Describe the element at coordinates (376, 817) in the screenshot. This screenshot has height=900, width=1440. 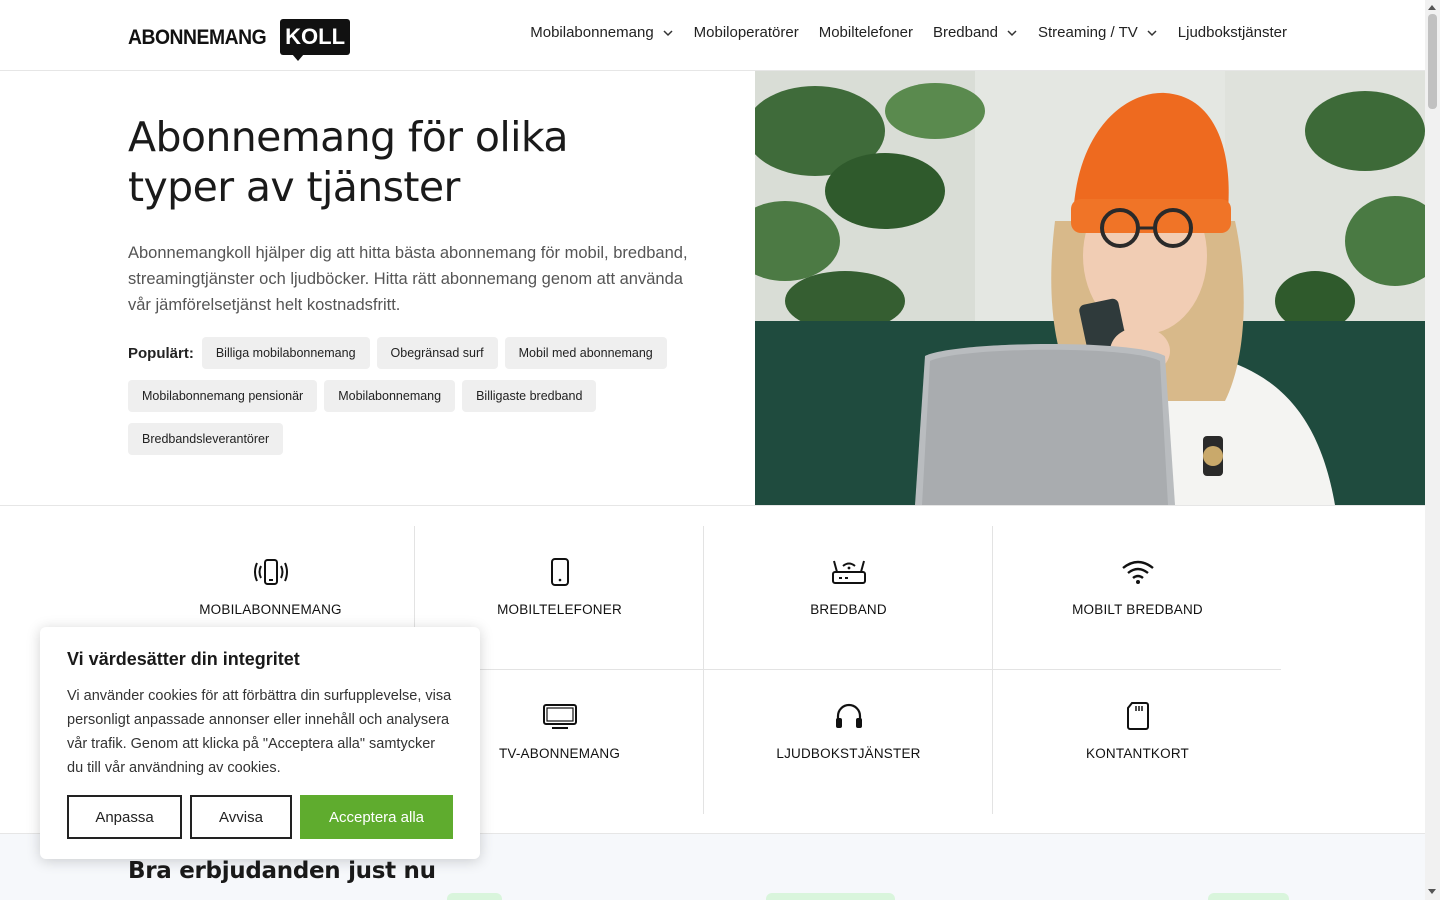
I see `accept-all-button: Acceptera alla` at that location.